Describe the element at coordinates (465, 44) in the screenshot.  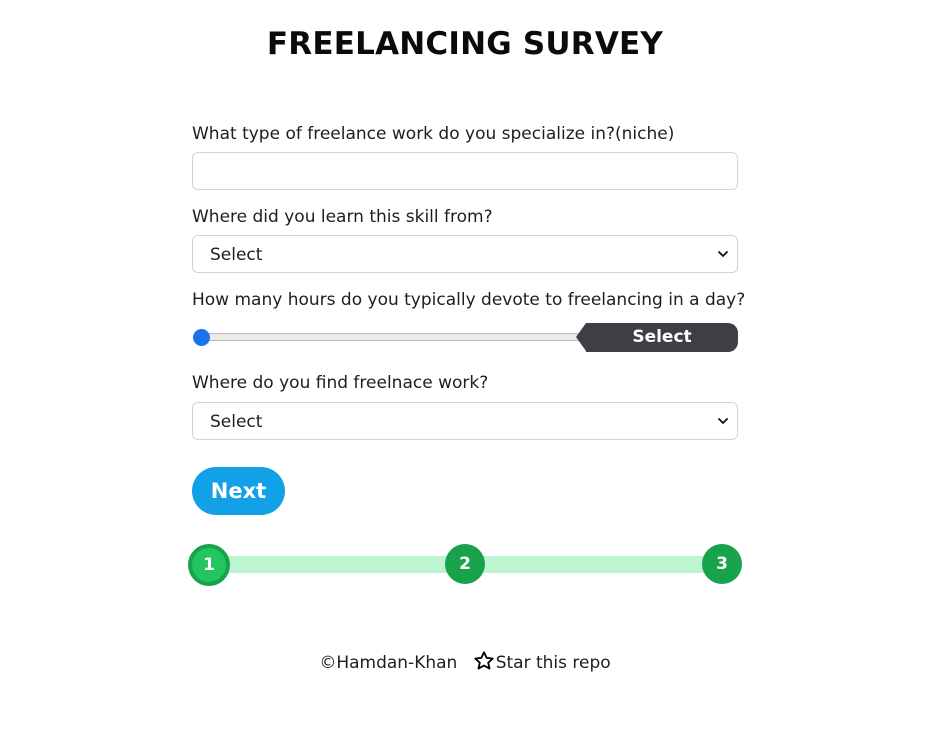
I see `page-title: FREELANCING SURVEY` at that location.